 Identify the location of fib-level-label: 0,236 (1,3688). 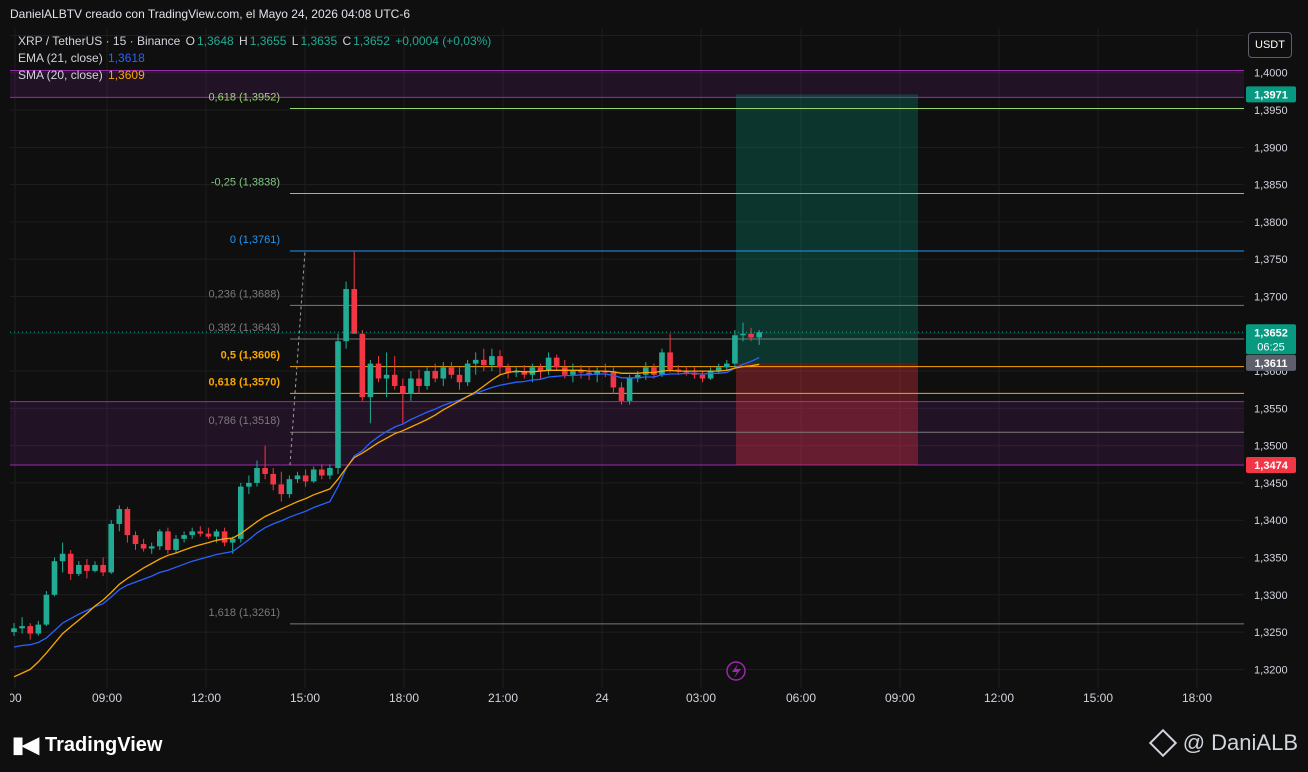
(244, 294).